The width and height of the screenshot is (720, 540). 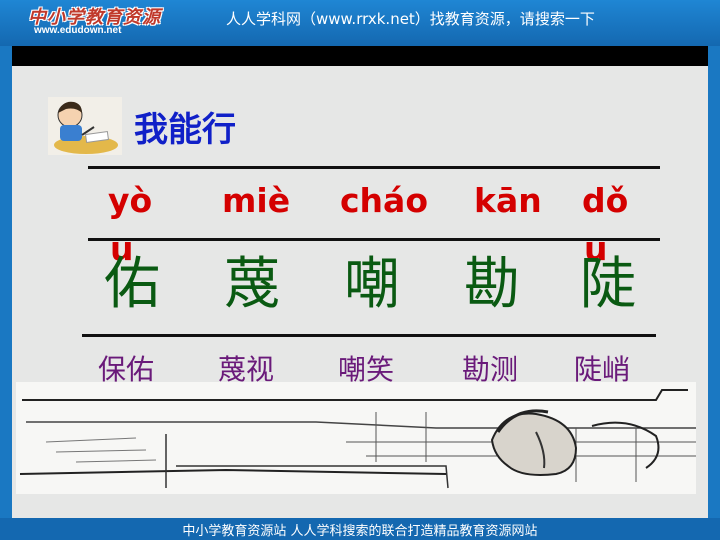 What do you see at coordinates (77, 30) in the screenshot?
I see `site-logo-url: www.edudown.net` at bounding box center [77, 30].